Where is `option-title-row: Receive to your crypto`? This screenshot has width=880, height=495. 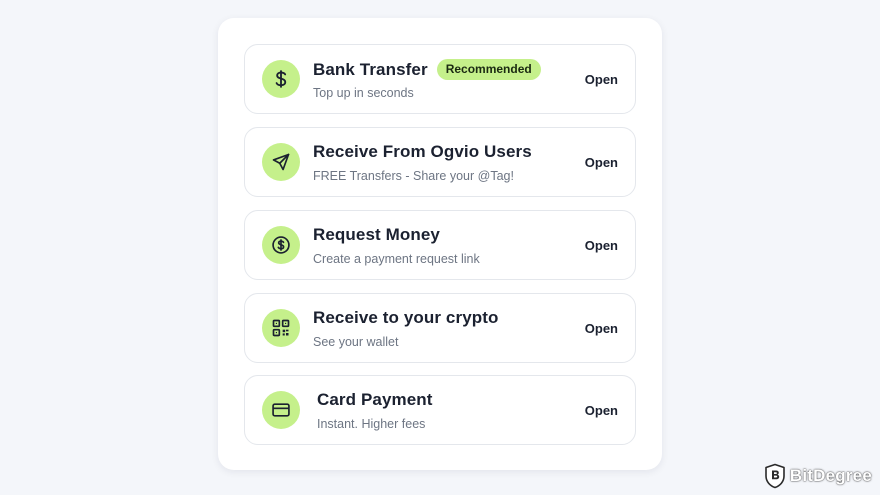 option-title-row: Receive to your crypto is located at coordinates (405, 318).